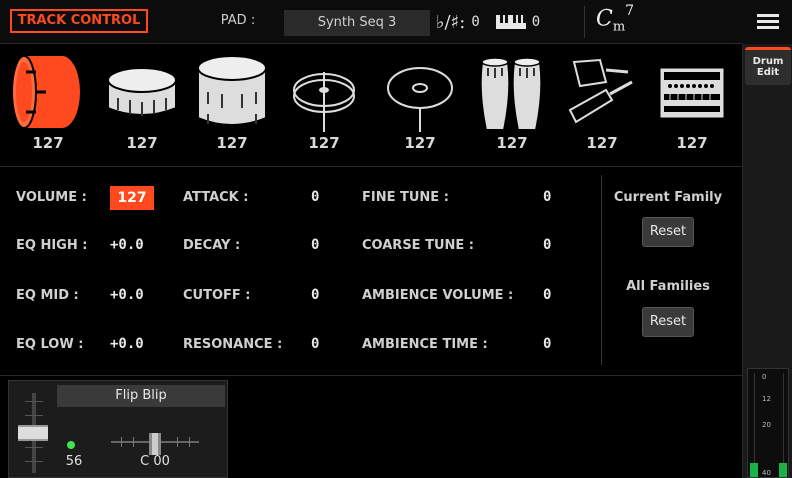 This screenshot has height=478, width=792. What do you see at coordinates (668, 197) in the screenshot?
I see `current-family-label: Current Family` at bounding box center [668, 197].